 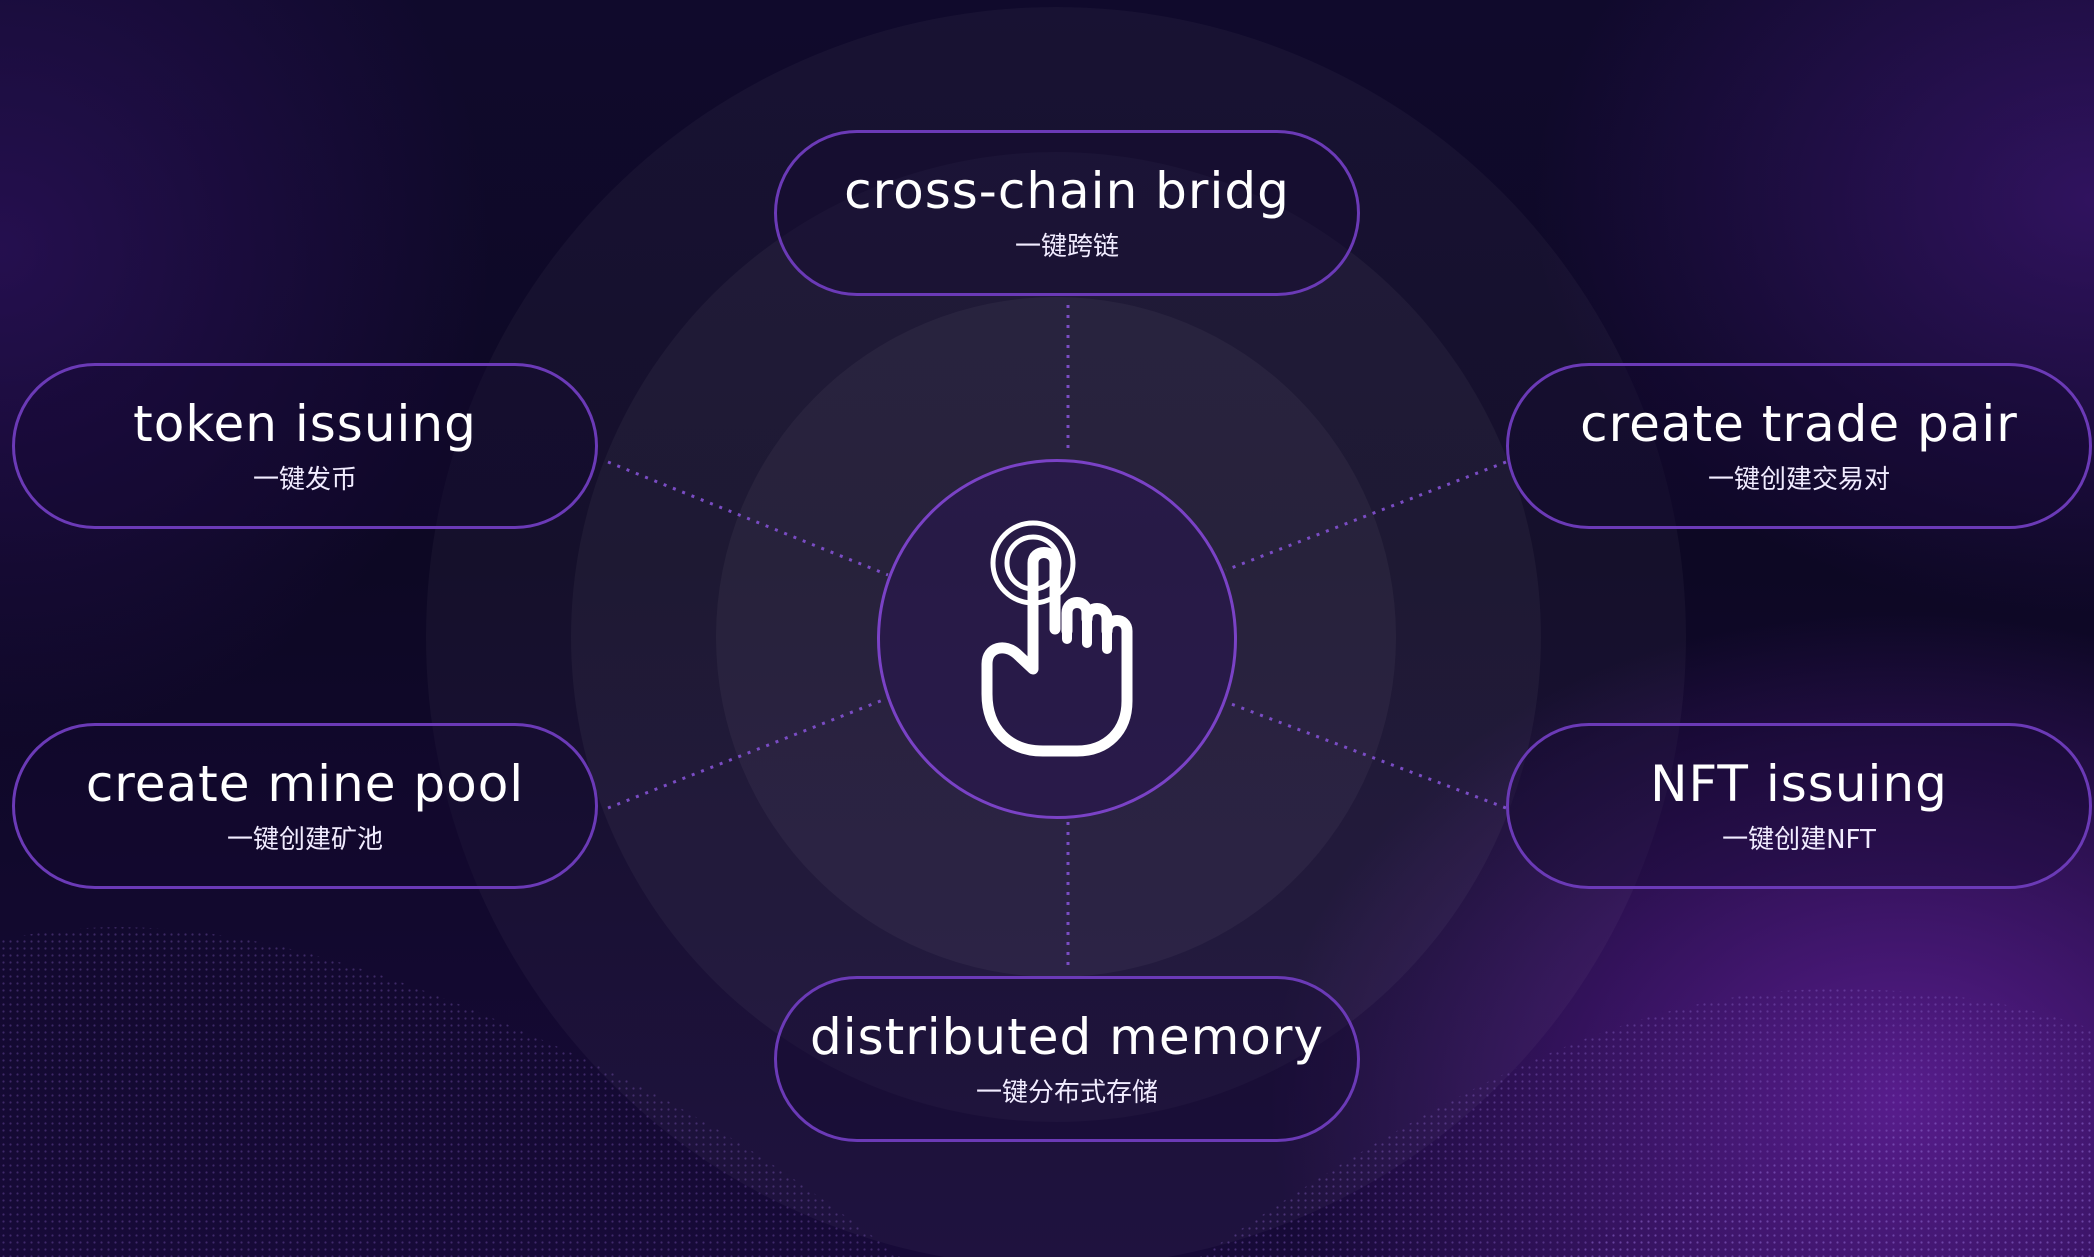 What do you see at coordinates (1799, 424) in the screenshot?
I see `pill-title: create trade pair` at bounding box center [1799, 424].